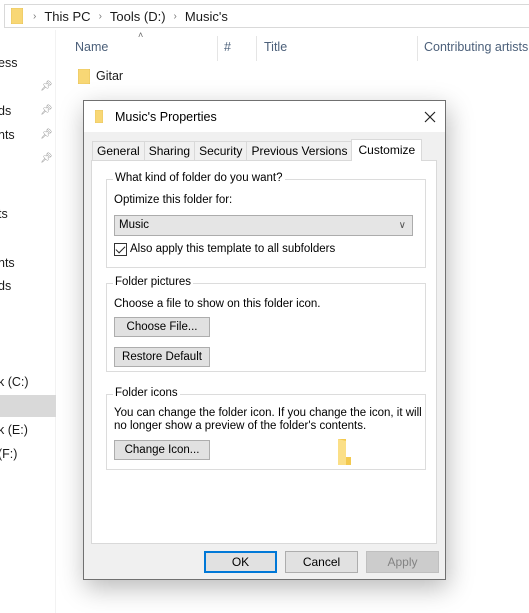 This screenshot has width=529, height=613. What do you see at coordinates (28, 111) in the screenshot?
I see `nav-item-downloads: ds 📌︎` at bounding box center [28, 111].